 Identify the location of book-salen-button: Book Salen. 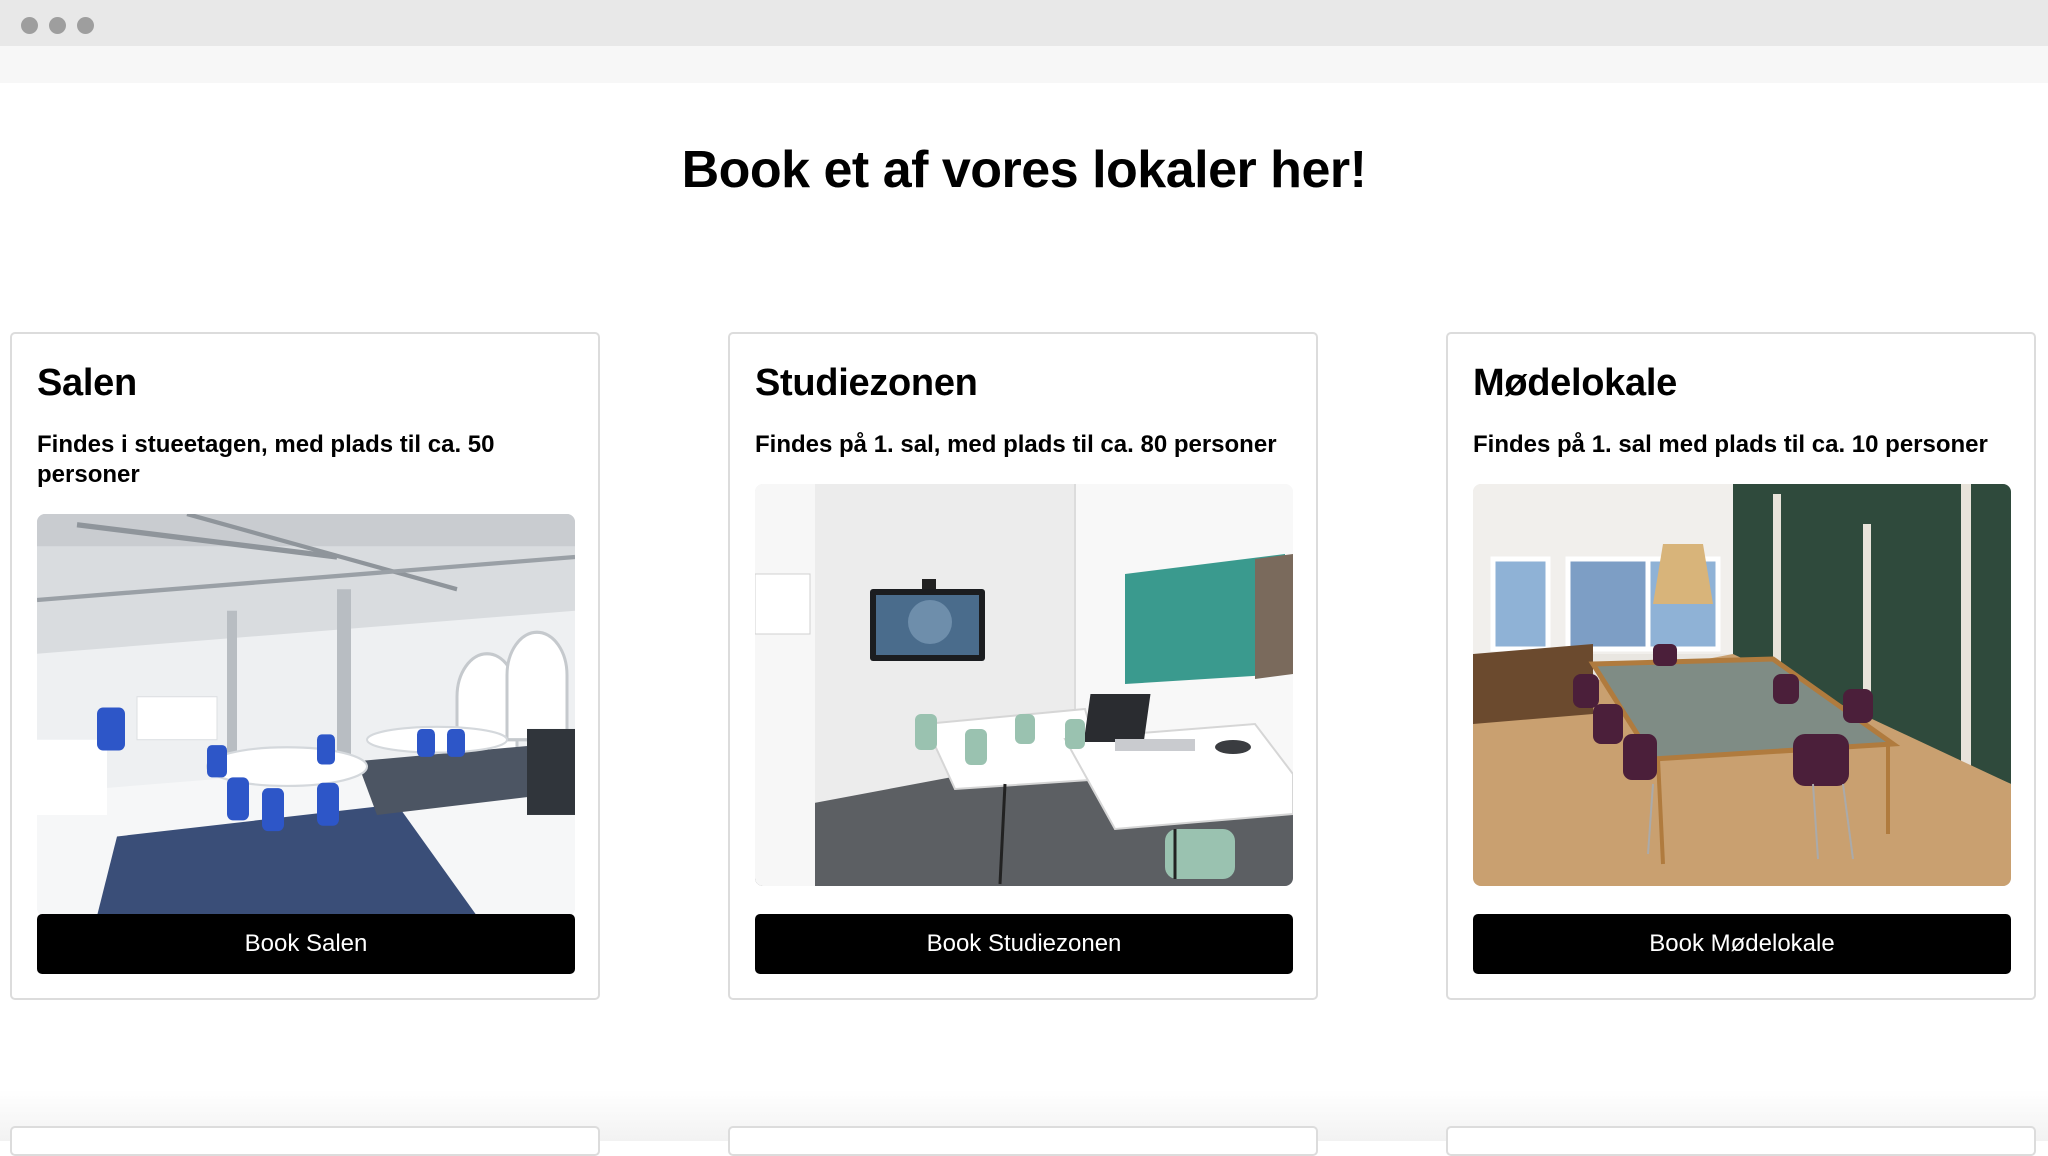
(306, 944).